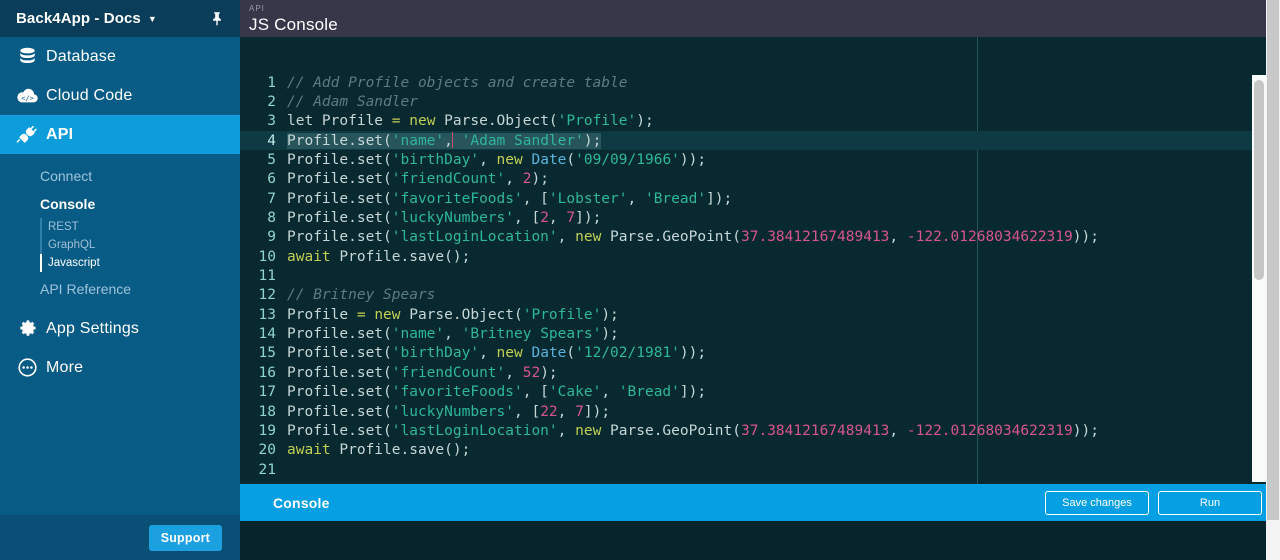 The image size is (1280, 560). Describe the element at coordinates (760, 217) in the screenshot. I see `code-line: 8 Profile.set('luckyNumbers', [2, 7]);` at that location.